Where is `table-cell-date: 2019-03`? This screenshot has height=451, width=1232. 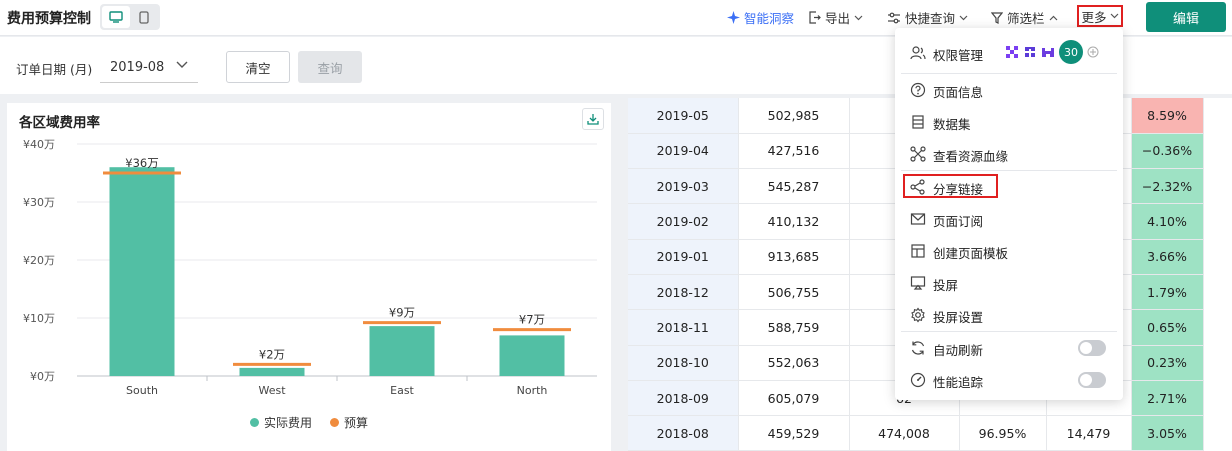 table-cell-date: 2019-03 is located at coordinates (683, 186).